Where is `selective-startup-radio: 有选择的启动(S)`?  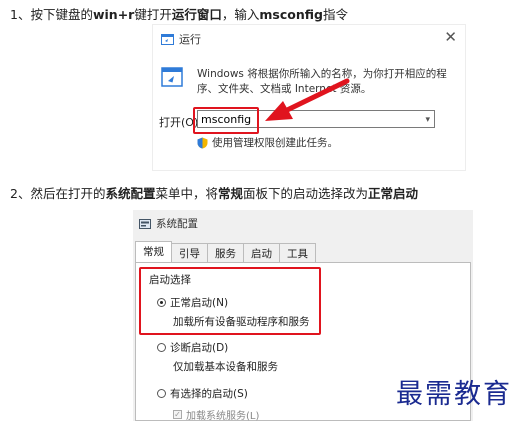 selective-startup-radio: 有选择的启动(S) is located at coordinates (202, 393).